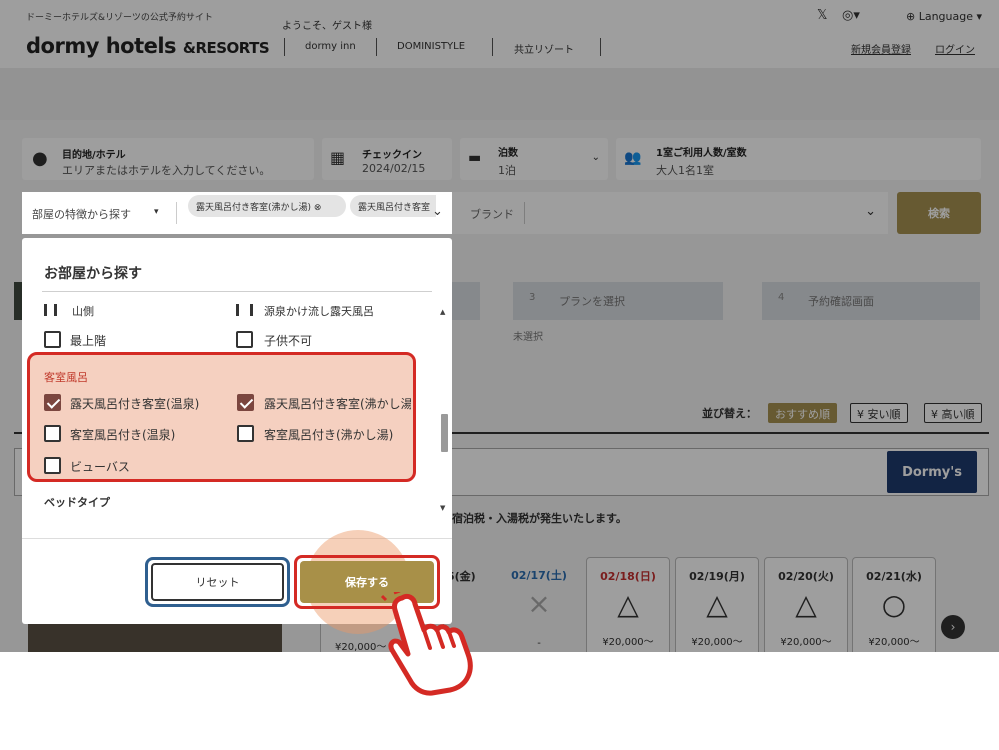  What do you see at coordinates (317, 208) in the screenshot?
I see `close-icon: ⊗` at bounding box center [317, 208].